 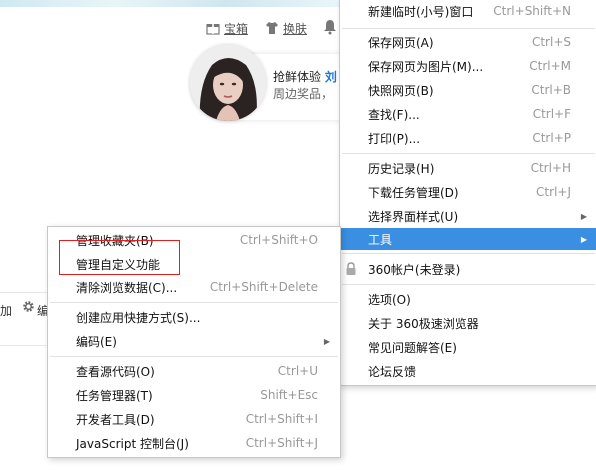 I want to click on tshirt-icon, so click(x=272, y=28).